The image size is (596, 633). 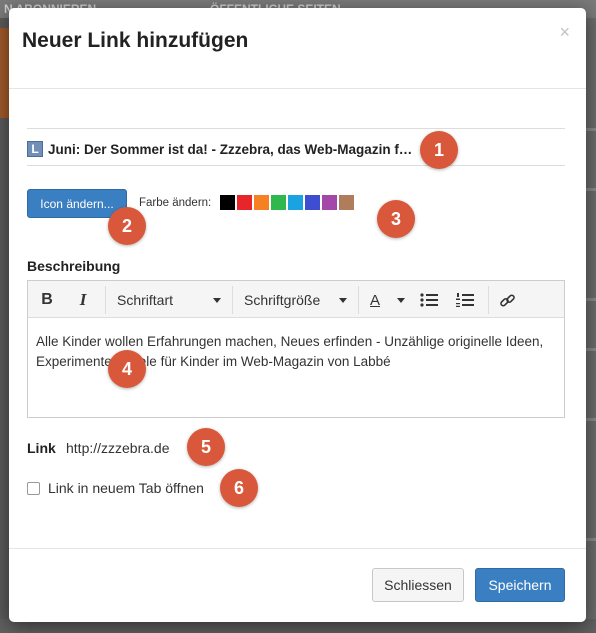 I want to click on bullet-list-icon, so click(x=429, y=300).